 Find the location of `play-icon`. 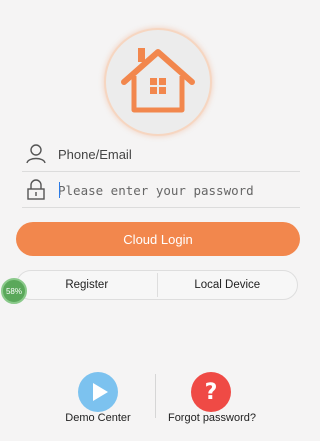

play-icon is located at coordinates (100, 392).